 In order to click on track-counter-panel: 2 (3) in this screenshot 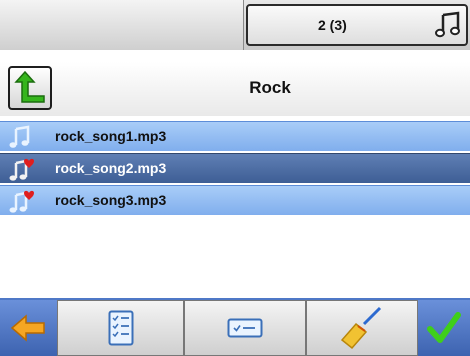, I will do `click(357, 25)`.